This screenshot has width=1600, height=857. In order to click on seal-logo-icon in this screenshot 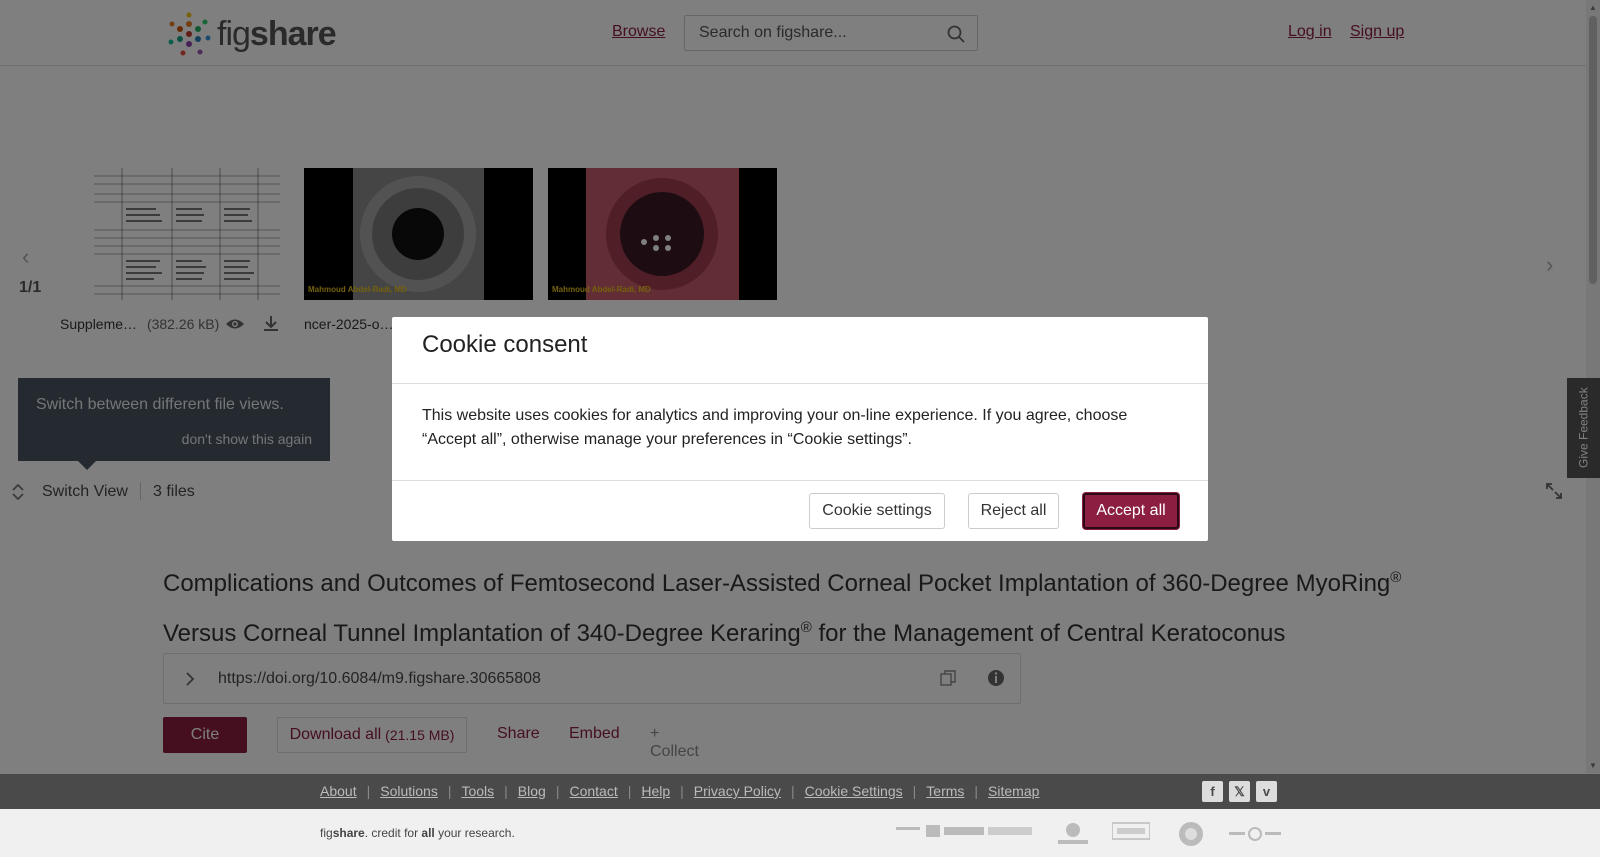, I will do `click(1191, 834)`.